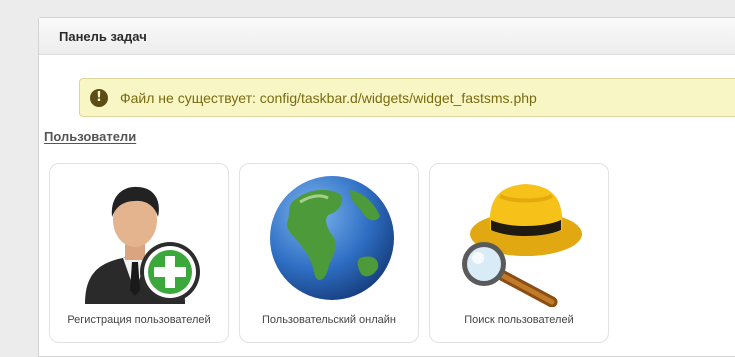  I want to click on section-title-users: Пользователи, so click(90, 136).